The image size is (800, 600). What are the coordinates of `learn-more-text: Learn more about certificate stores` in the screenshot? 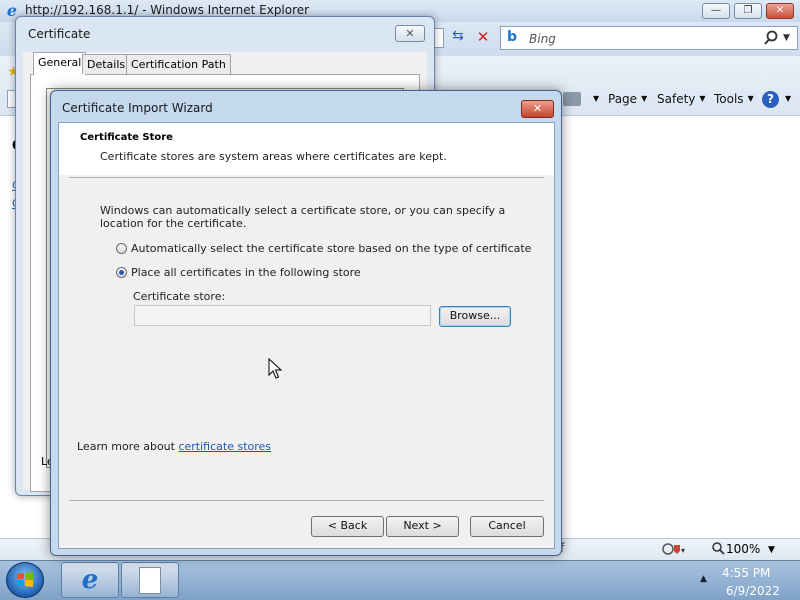 It's located at (174, 446).